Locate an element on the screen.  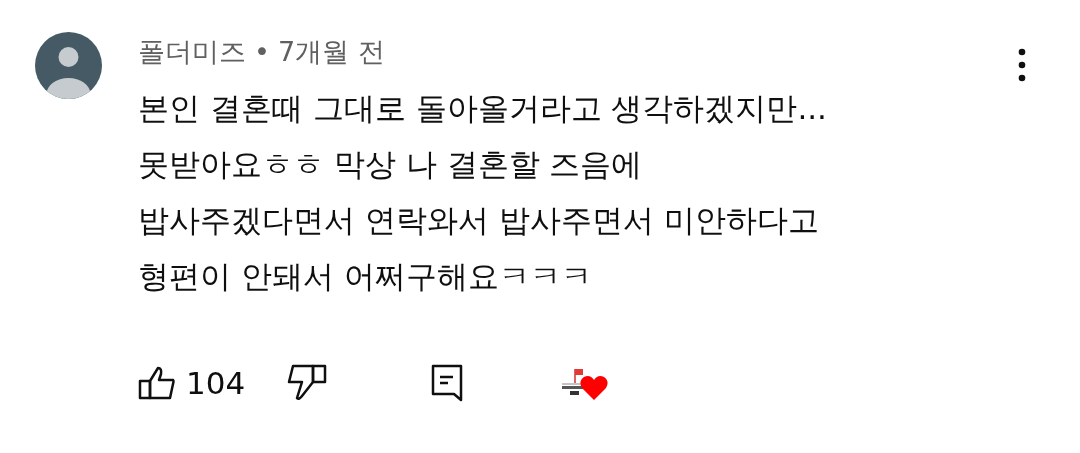
comment-text-line: 밥사주겠다면서 연락와서 밥사주면서 미안하다고 is located at coordinates (479, 220).